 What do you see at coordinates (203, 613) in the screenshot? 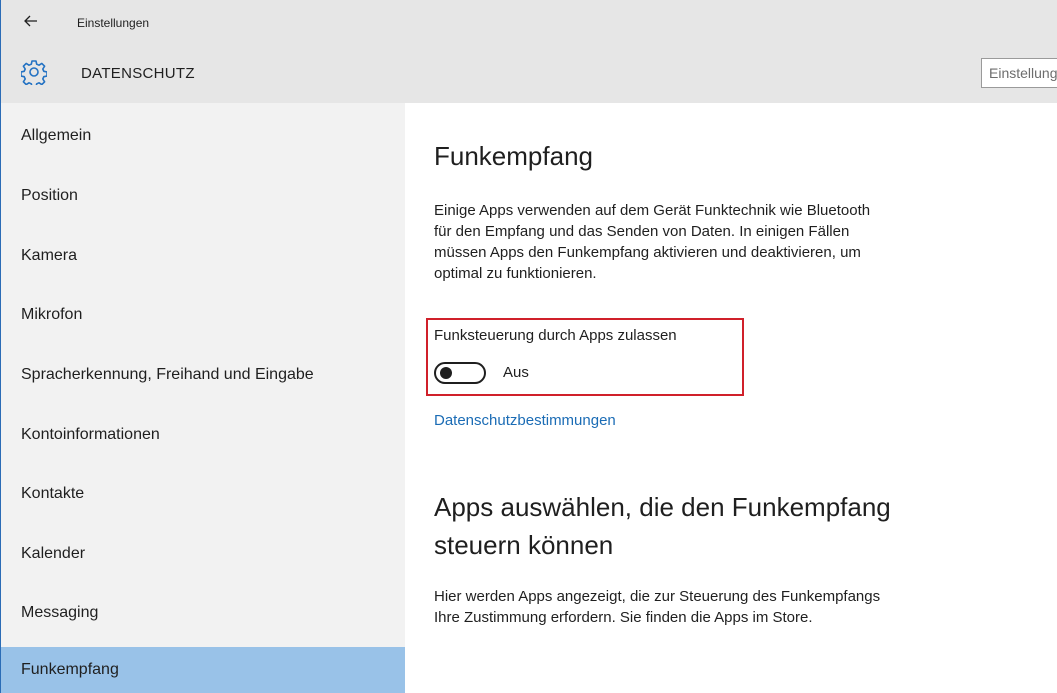
I see `sidebar-item-messaging: Messaging` at bounding box center [203, 613].